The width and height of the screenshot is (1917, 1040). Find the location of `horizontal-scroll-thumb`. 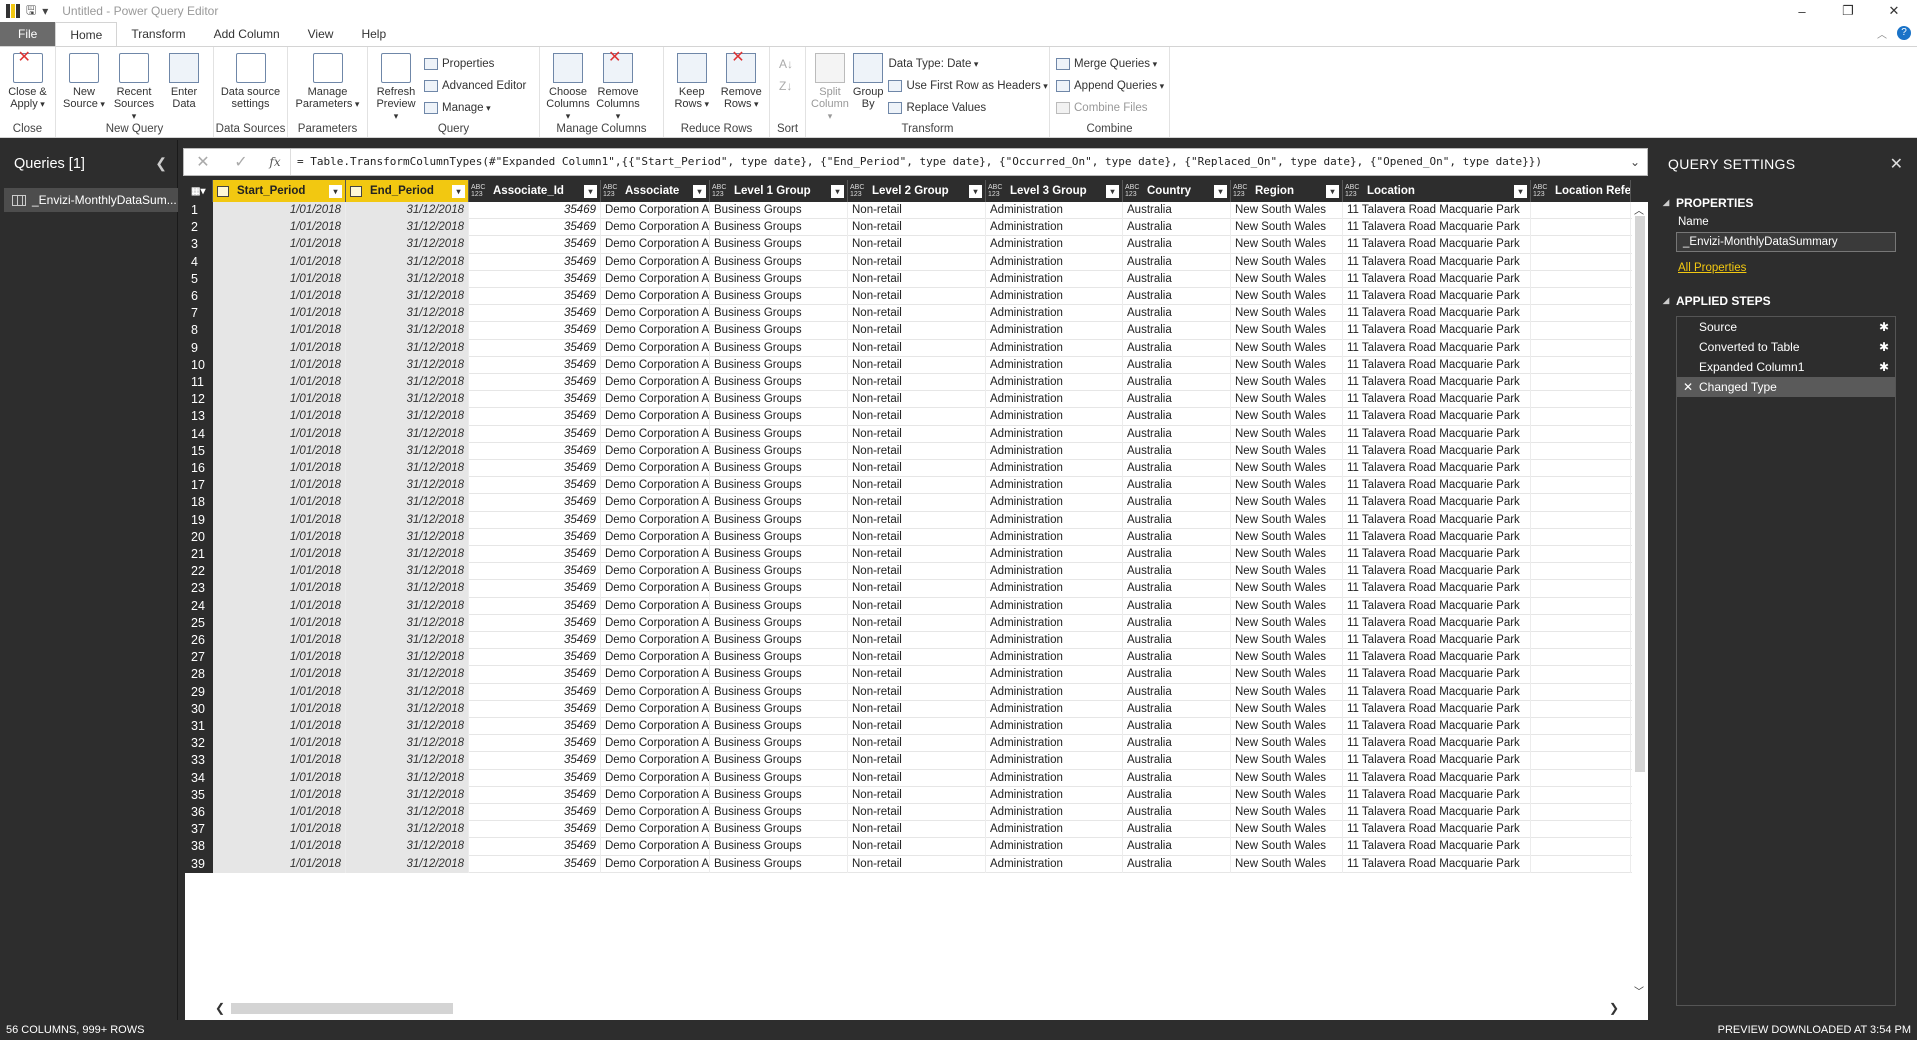

horizontal-scroll-thumb is located at coordinates (342, 1008).